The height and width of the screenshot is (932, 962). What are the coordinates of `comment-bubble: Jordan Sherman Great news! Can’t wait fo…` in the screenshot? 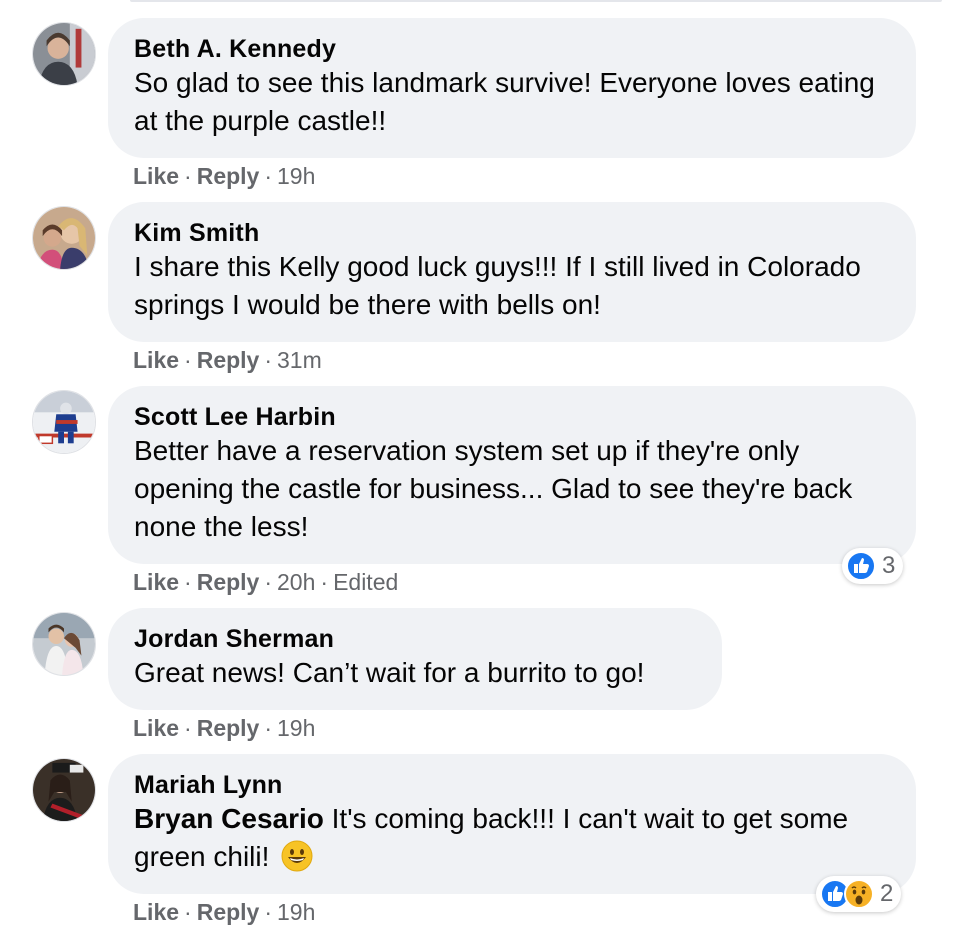 It's located at (415, 659).